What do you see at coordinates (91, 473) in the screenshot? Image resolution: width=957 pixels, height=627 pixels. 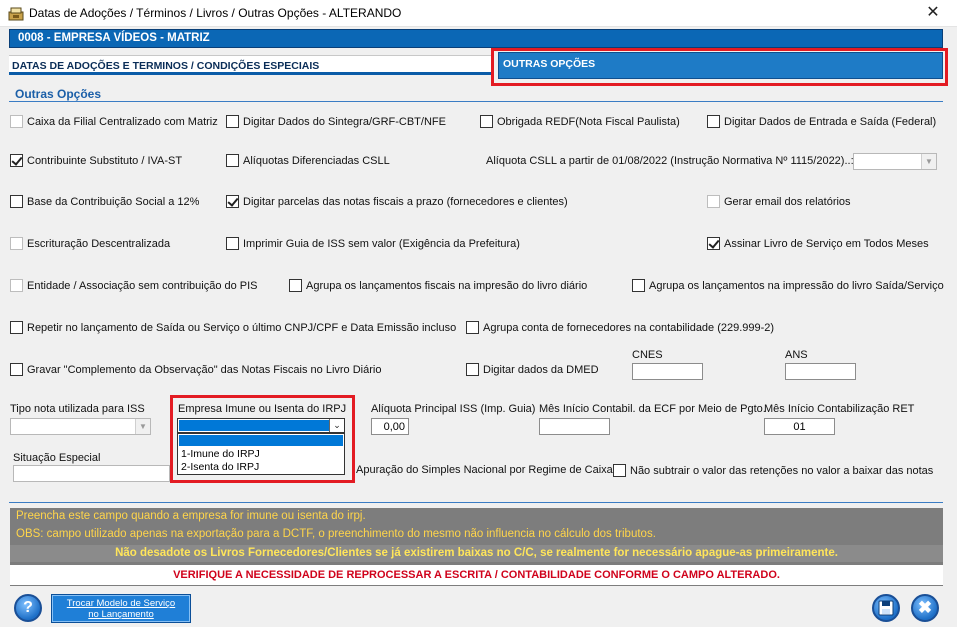 I see `situacao-especial-select` at bounding box center [91, 473].